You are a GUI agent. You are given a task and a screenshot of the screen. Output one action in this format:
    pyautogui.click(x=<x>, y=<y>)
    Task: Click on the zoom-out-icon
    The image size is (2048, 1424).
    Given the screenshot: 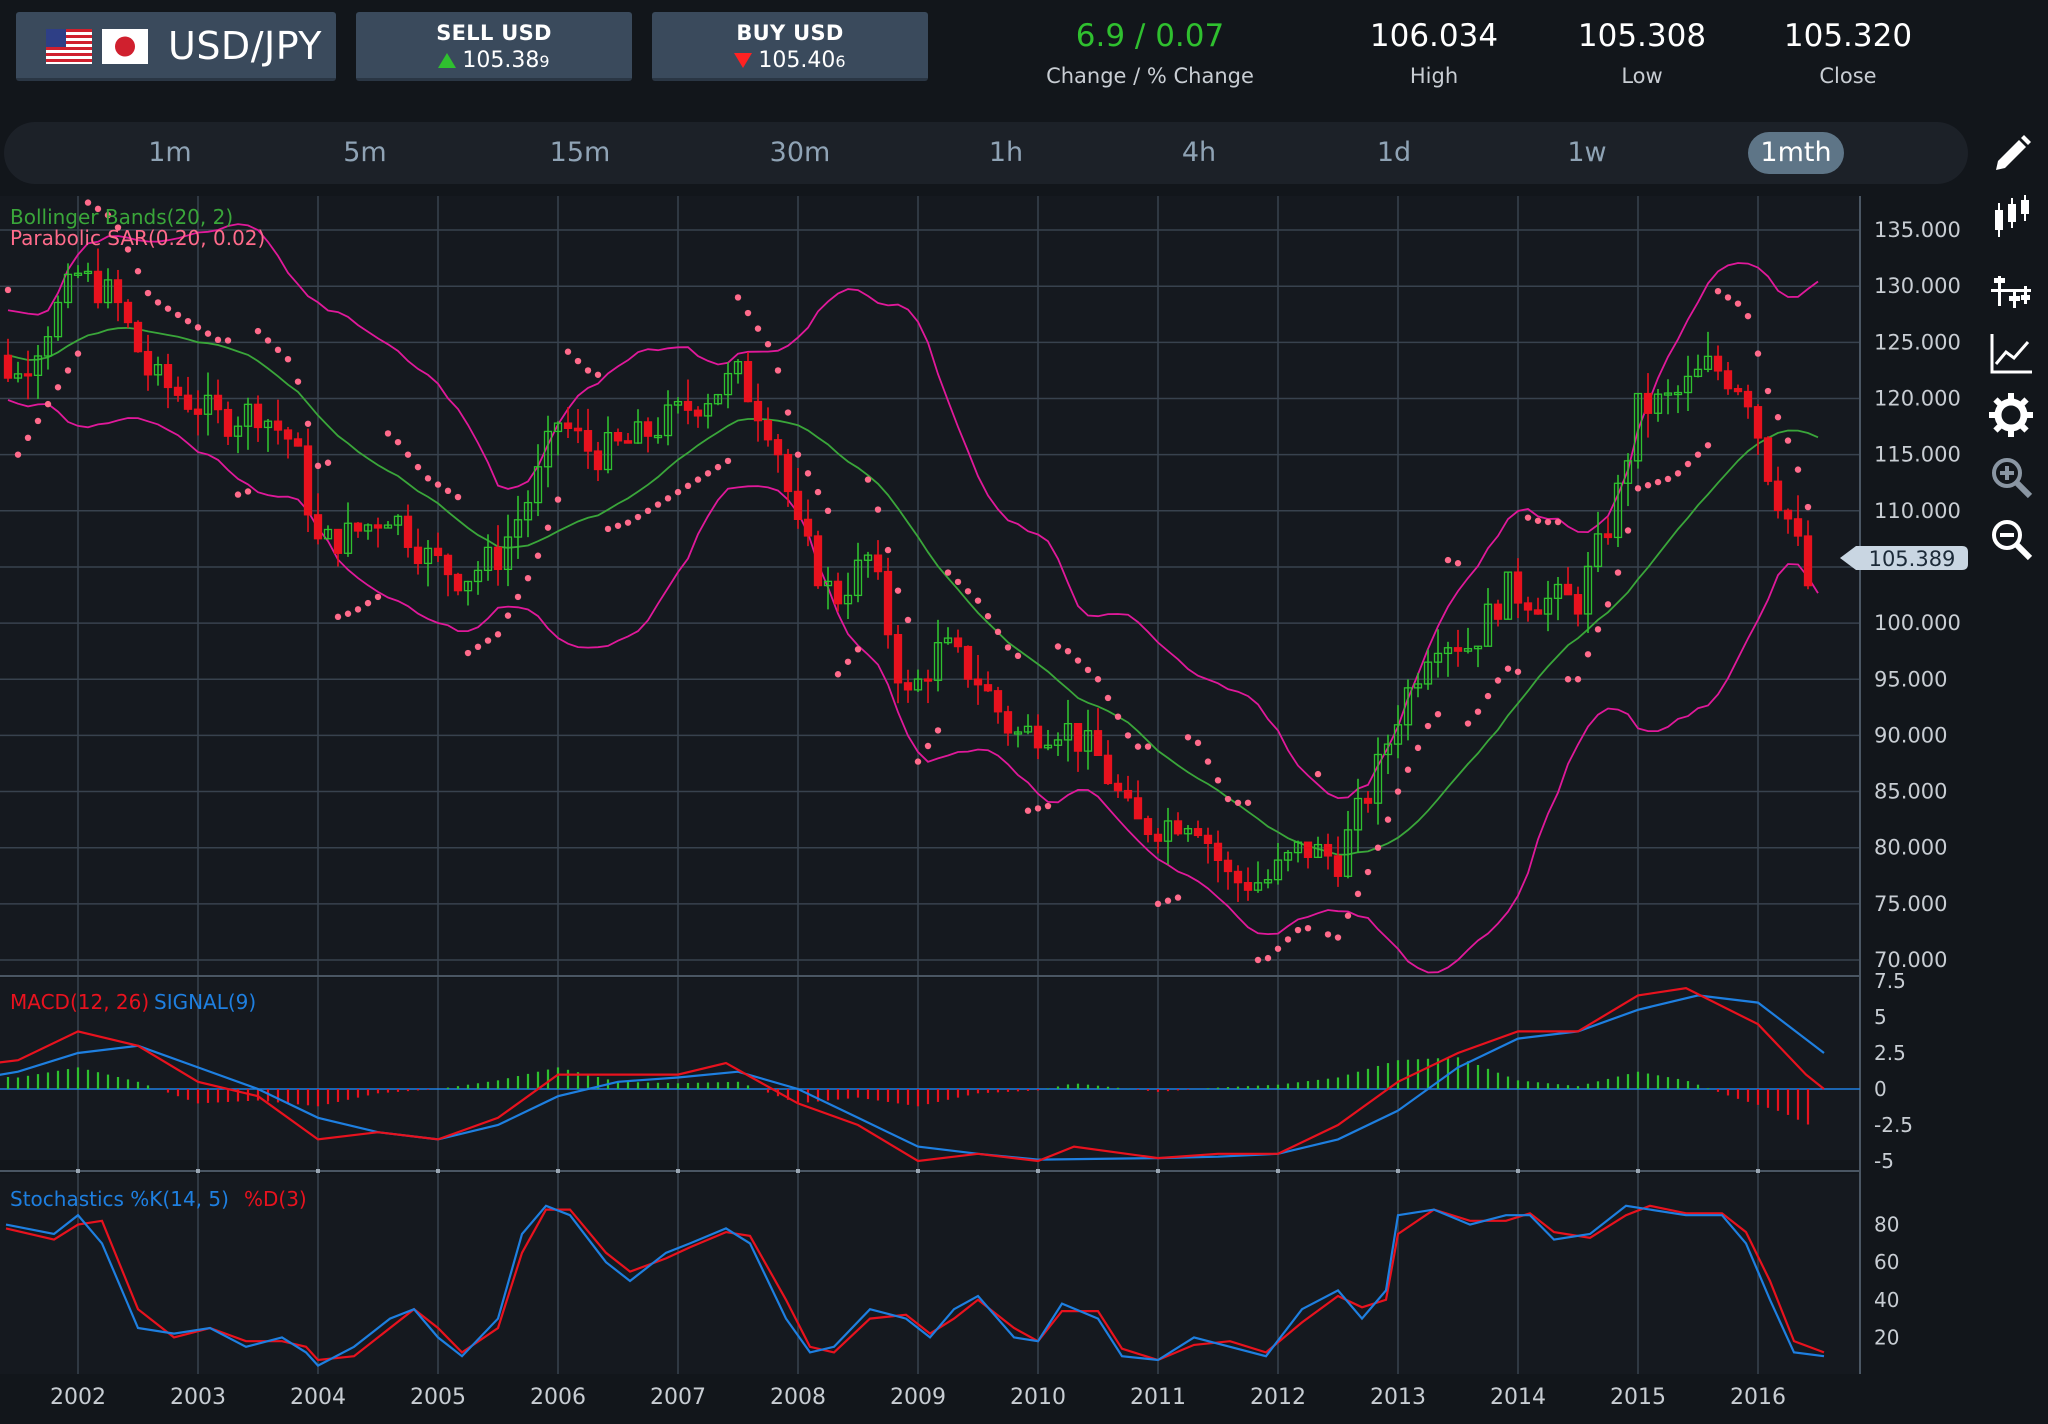 What is the action you would take?
    pyautogui.click(x=2011, y=539)
    